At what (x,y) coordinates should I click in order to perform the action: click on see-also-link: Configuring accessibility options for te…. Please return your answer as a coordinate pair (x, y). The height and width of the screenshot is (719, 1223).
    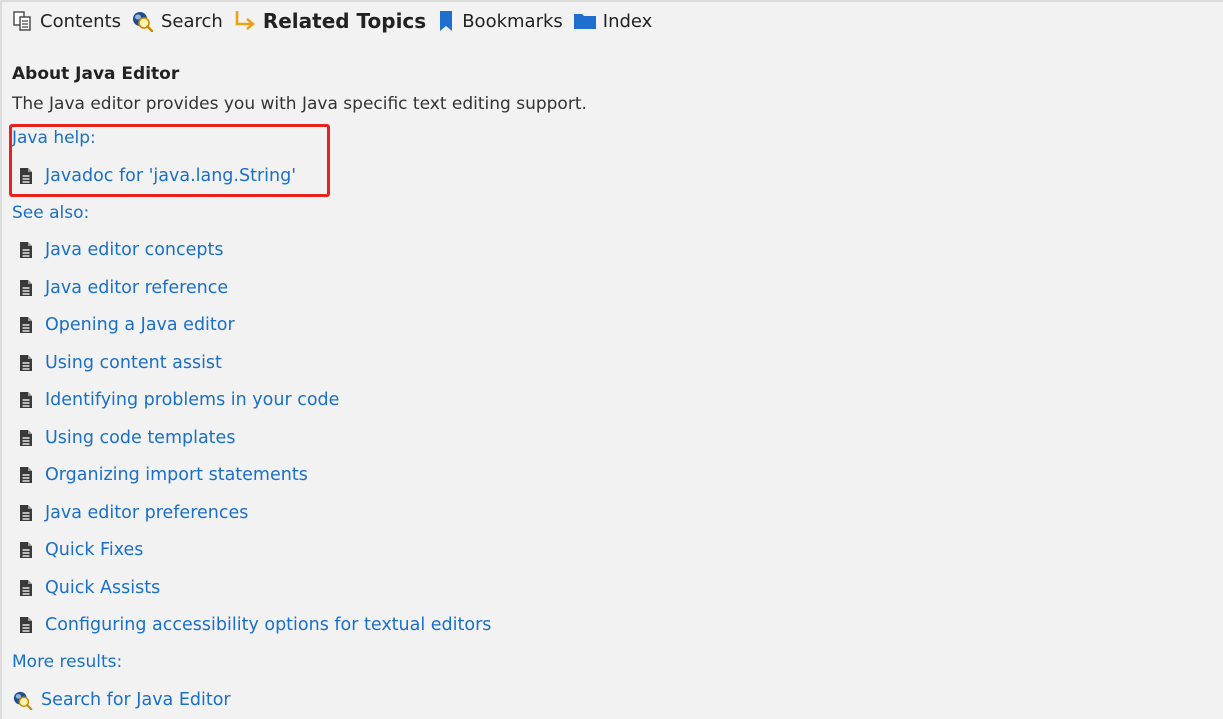
    Looking at the image, I should click on (612, 626).